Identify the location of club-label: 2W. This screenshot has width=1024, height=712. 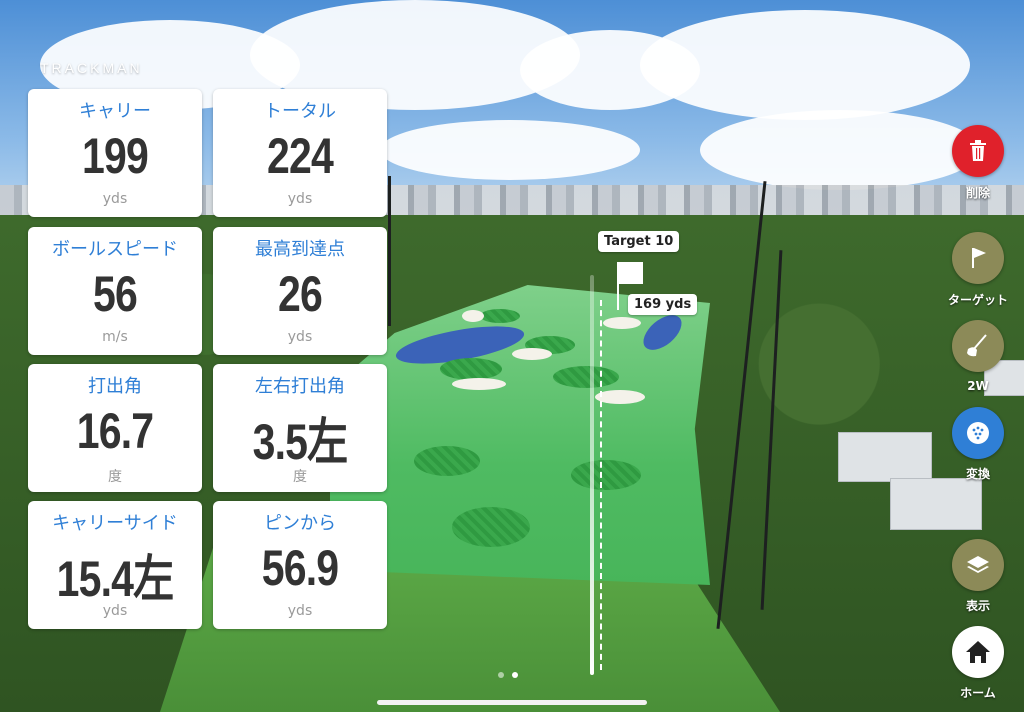
(978, 386).